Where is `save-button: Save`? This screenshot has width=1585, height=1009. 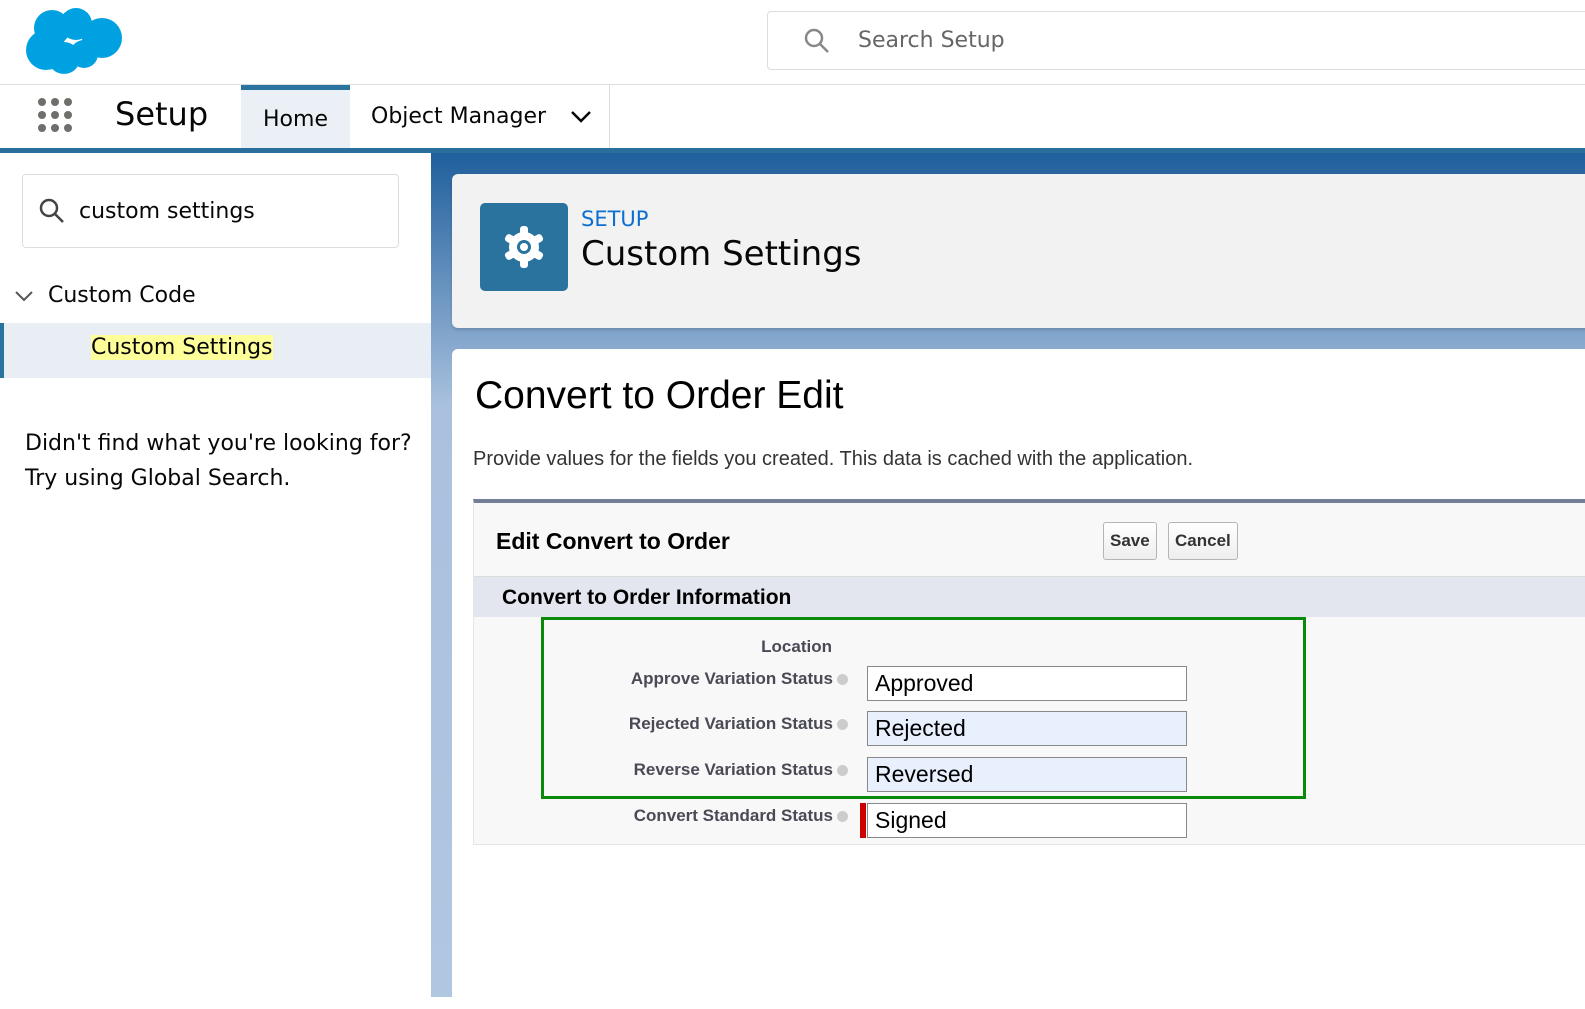 save-button: Save is located at coordinates (1130, 541).